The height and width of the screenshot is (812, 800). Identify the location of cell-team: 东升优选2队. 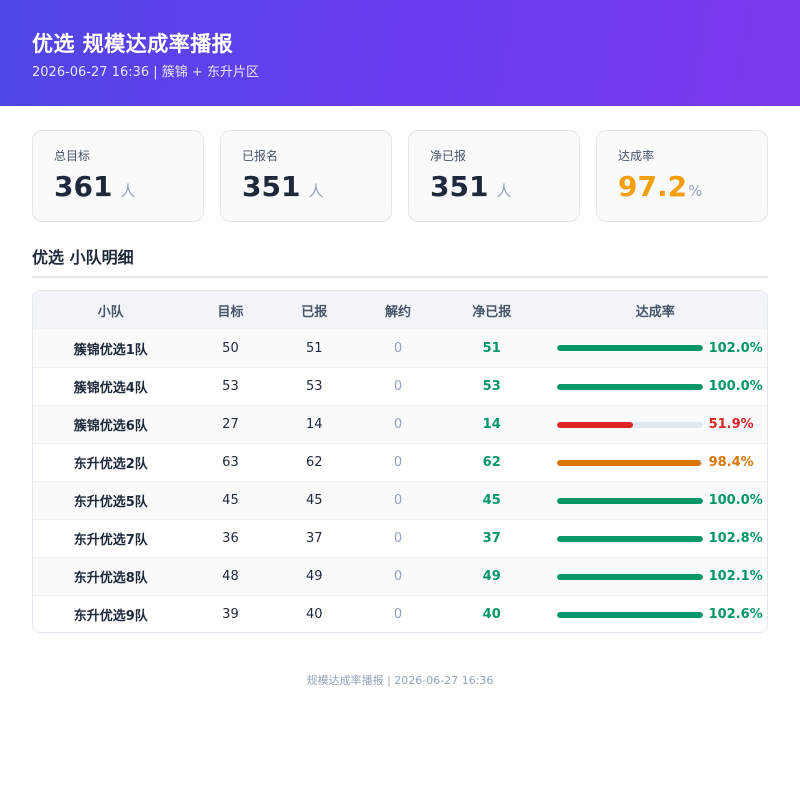
(110, 464).